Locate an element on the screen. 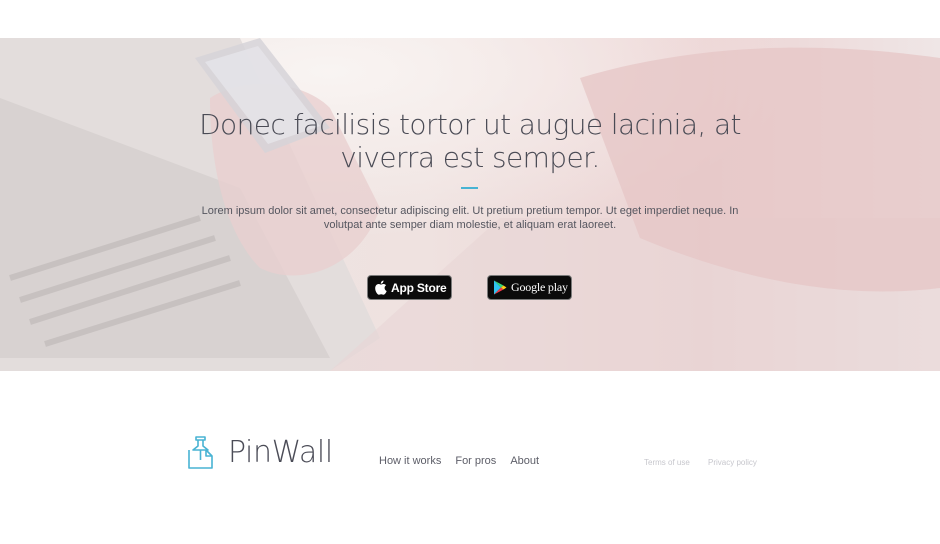 The height and width of the screenshot is (544, 940). pin-icon is located at coordinates (200, 452).